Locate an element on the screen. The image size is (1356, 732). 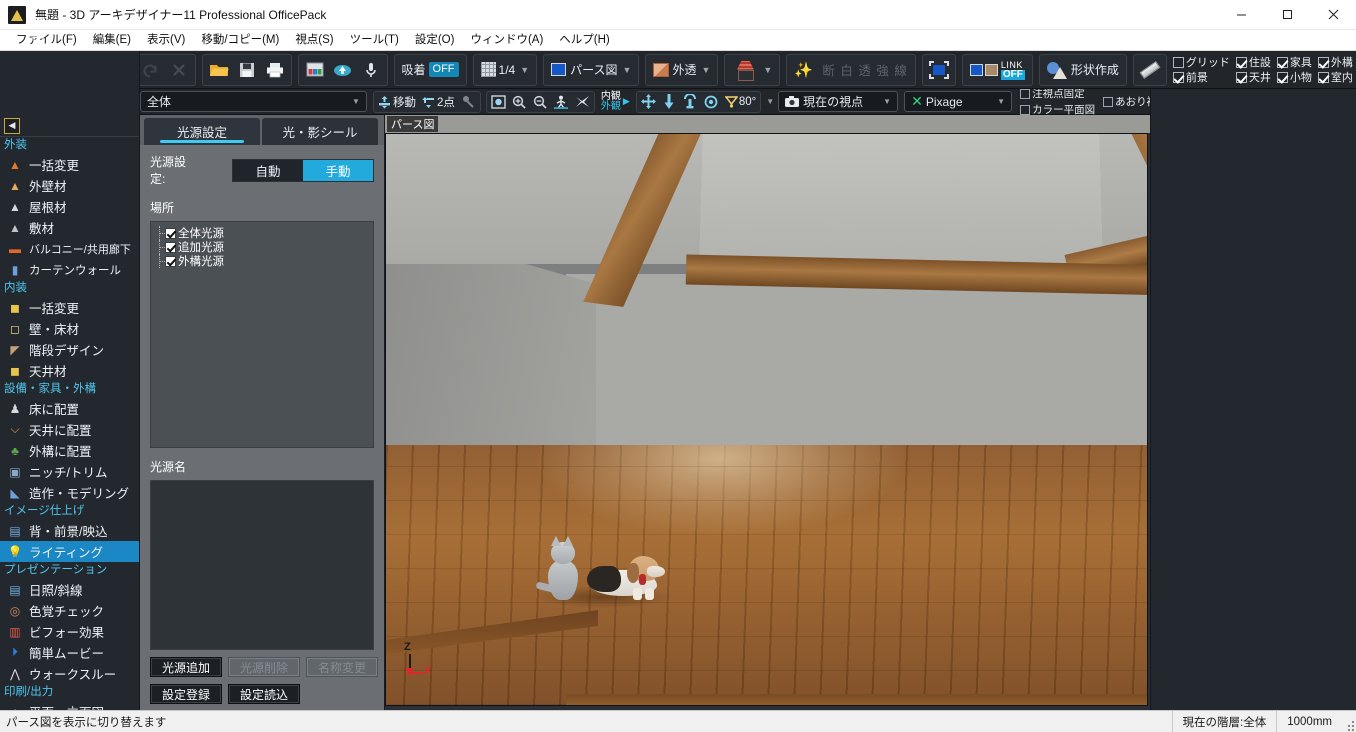
sidebar-item-exterior-wall-material: ▲ 外壁材 is located at coordinates (69, 185).